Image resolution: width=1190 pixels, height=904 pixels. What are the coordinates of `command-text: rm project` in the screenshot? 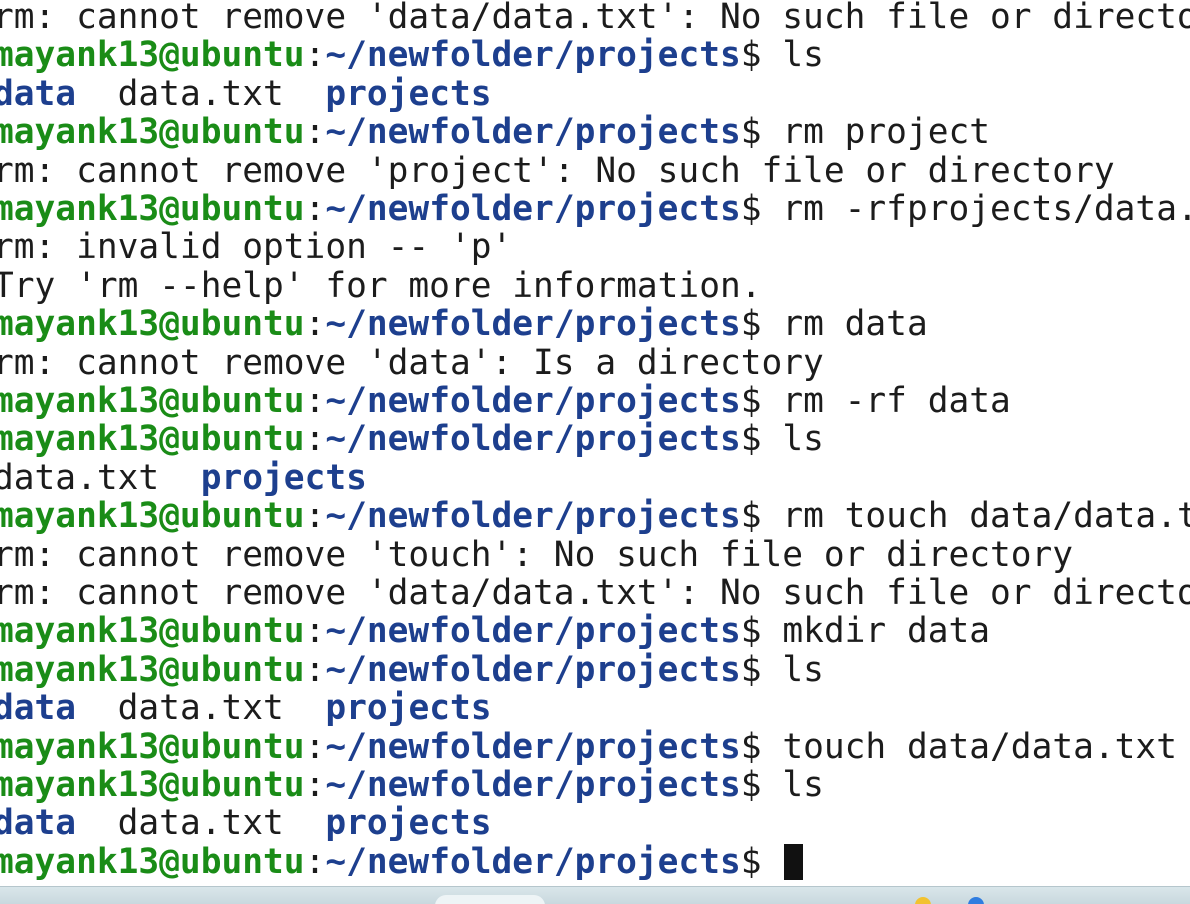 It's located at (876, 132).